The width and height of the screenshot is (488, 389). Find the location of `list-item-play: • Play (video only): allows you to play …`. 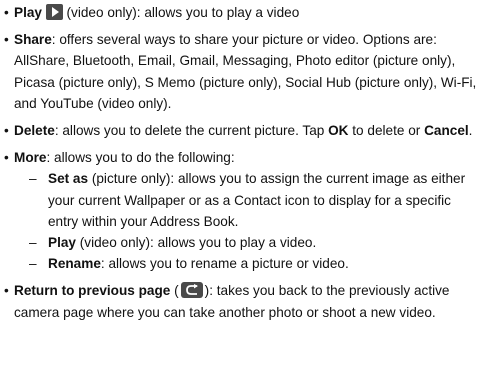

list-item-play: • Play (video only): allows you to play … is located at coordinates (244, 12).